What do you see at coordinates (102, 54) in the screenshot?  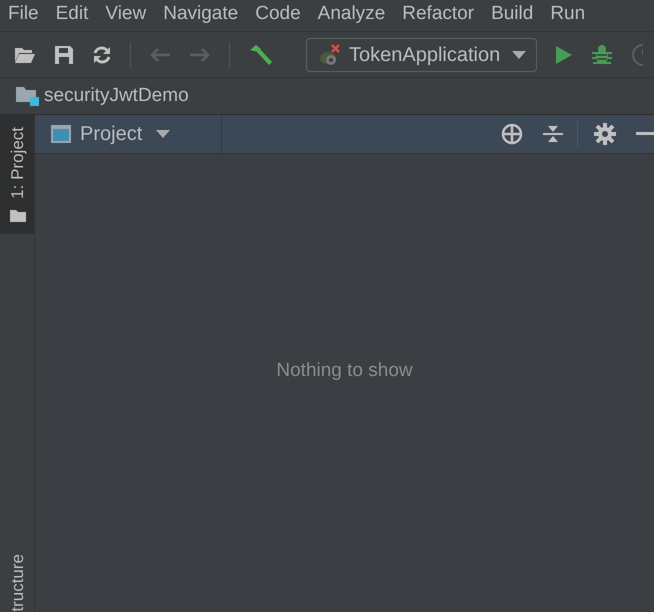 I see `sync-icon` at bounding box center [102, 54].